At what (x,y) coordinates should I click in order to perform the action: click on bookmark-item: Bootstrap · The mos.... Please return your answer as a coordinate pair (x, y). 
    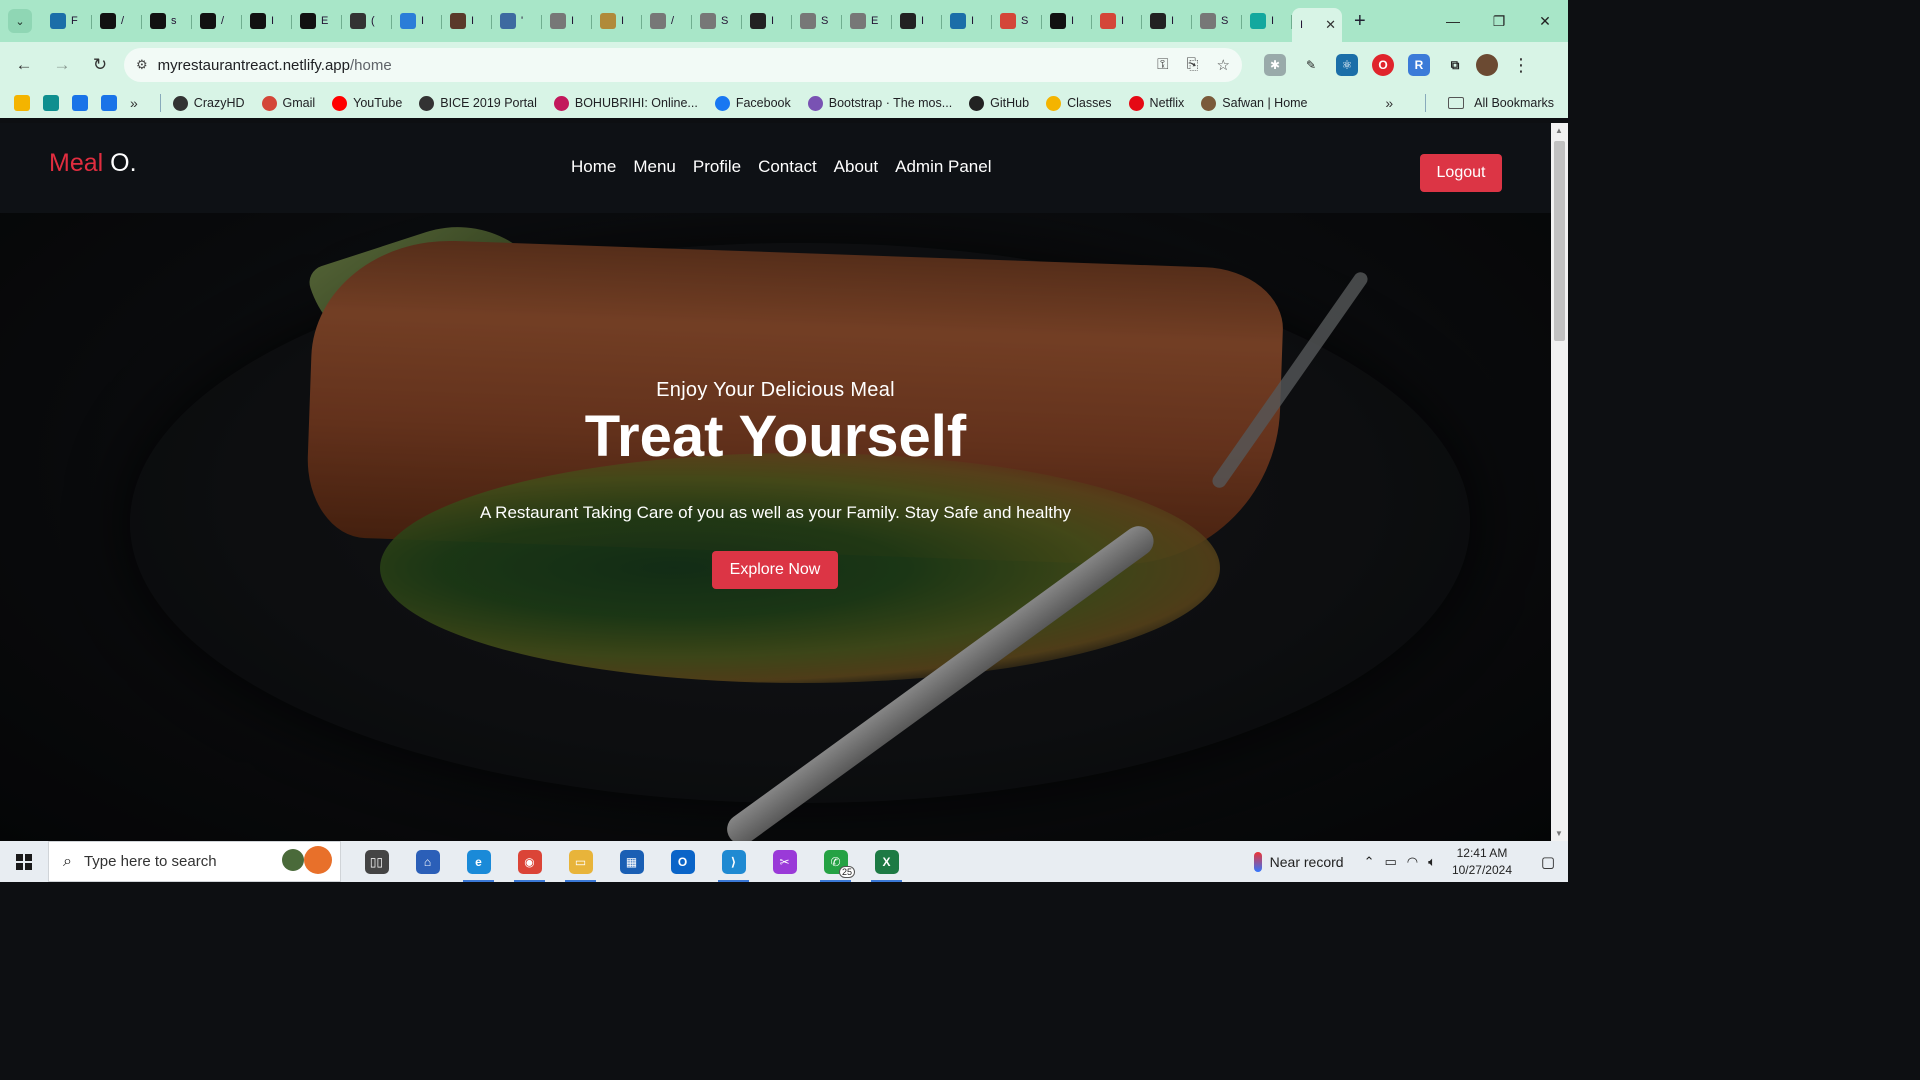
    Looking at the image, I should click on (879, 103).